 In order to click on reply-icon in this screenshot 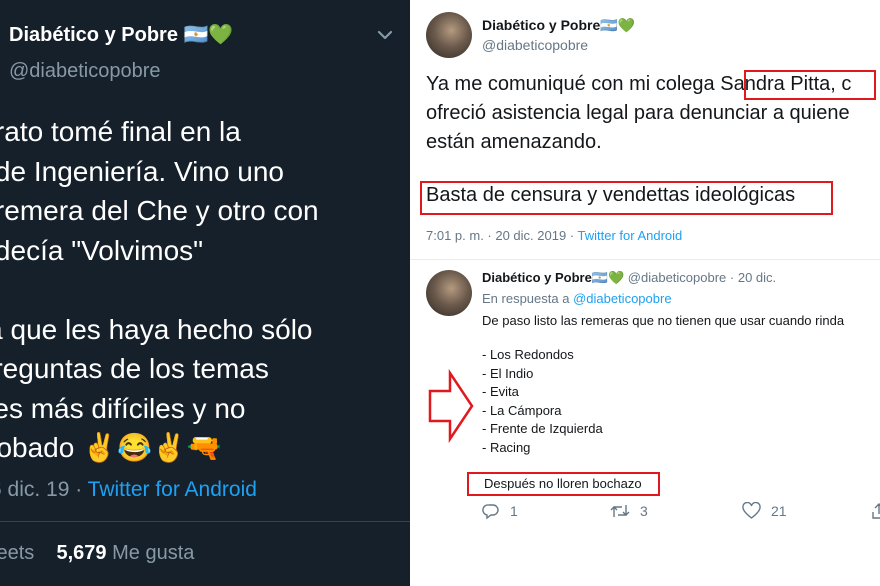, I will do `click(491, 511)`.